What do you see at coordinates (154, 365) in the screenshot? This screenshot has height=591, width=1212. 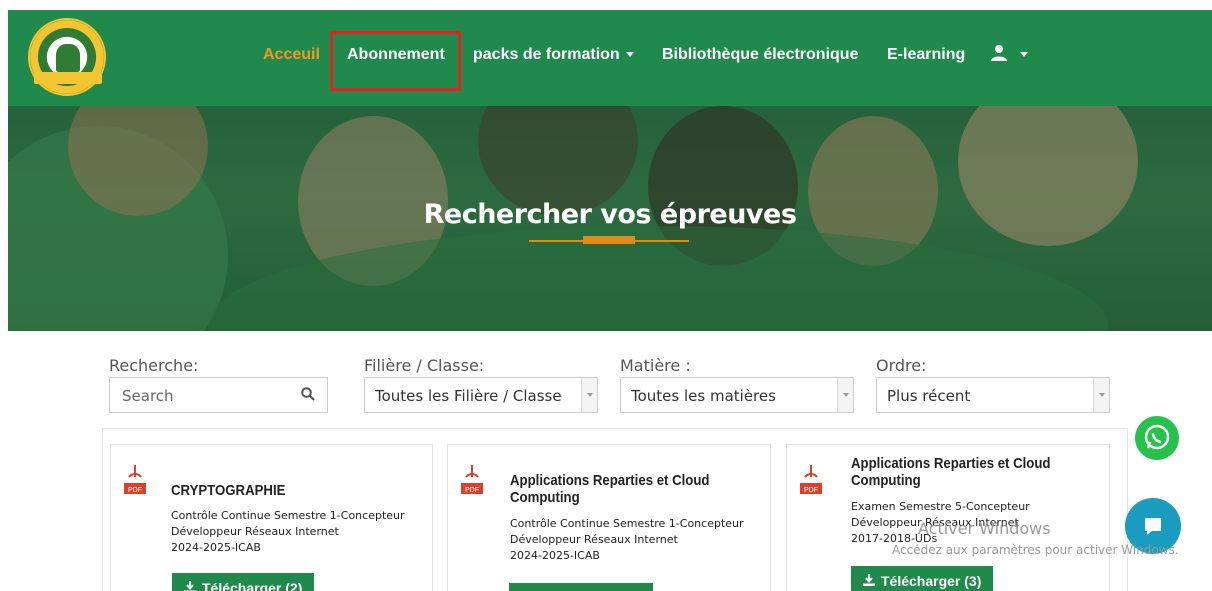 I see `search-label: Recherche:` at bounding box center [154, 365].